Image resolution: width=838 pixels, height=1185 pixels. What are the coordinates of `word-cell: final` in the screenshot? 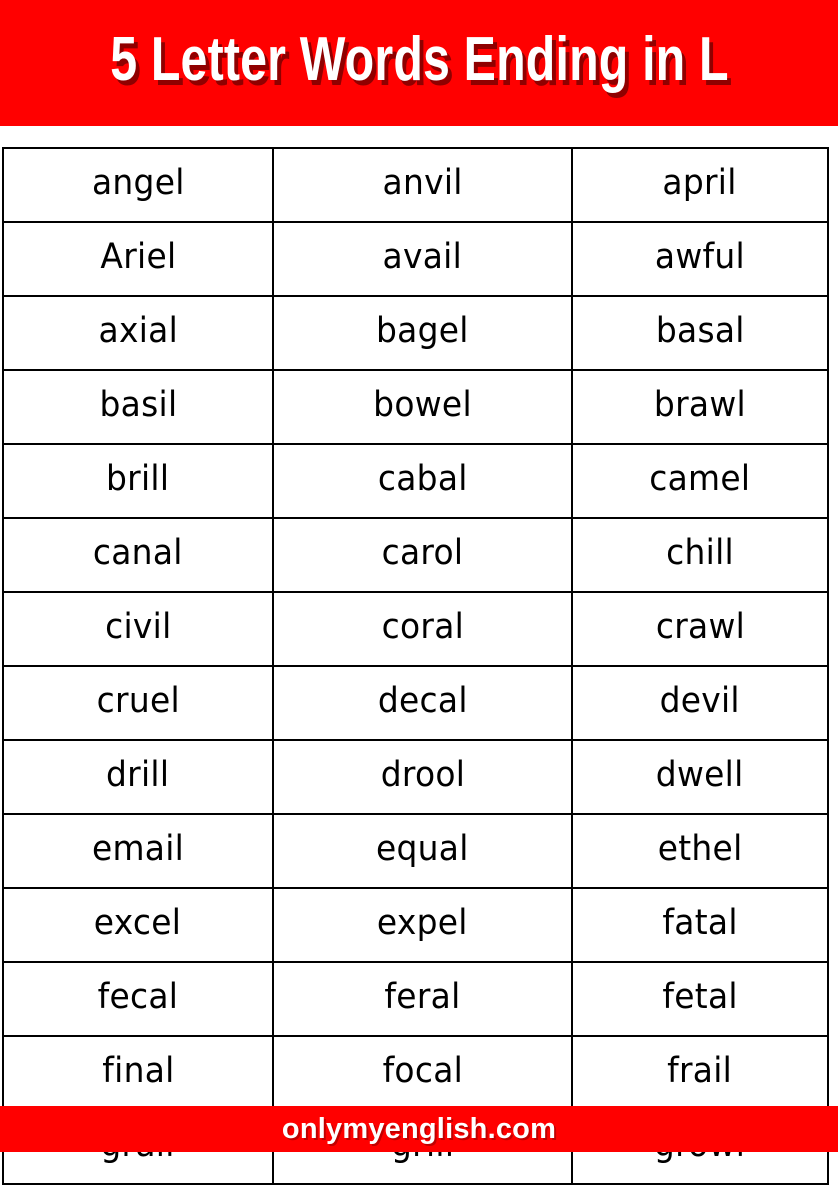 It's located at (138, 1073).